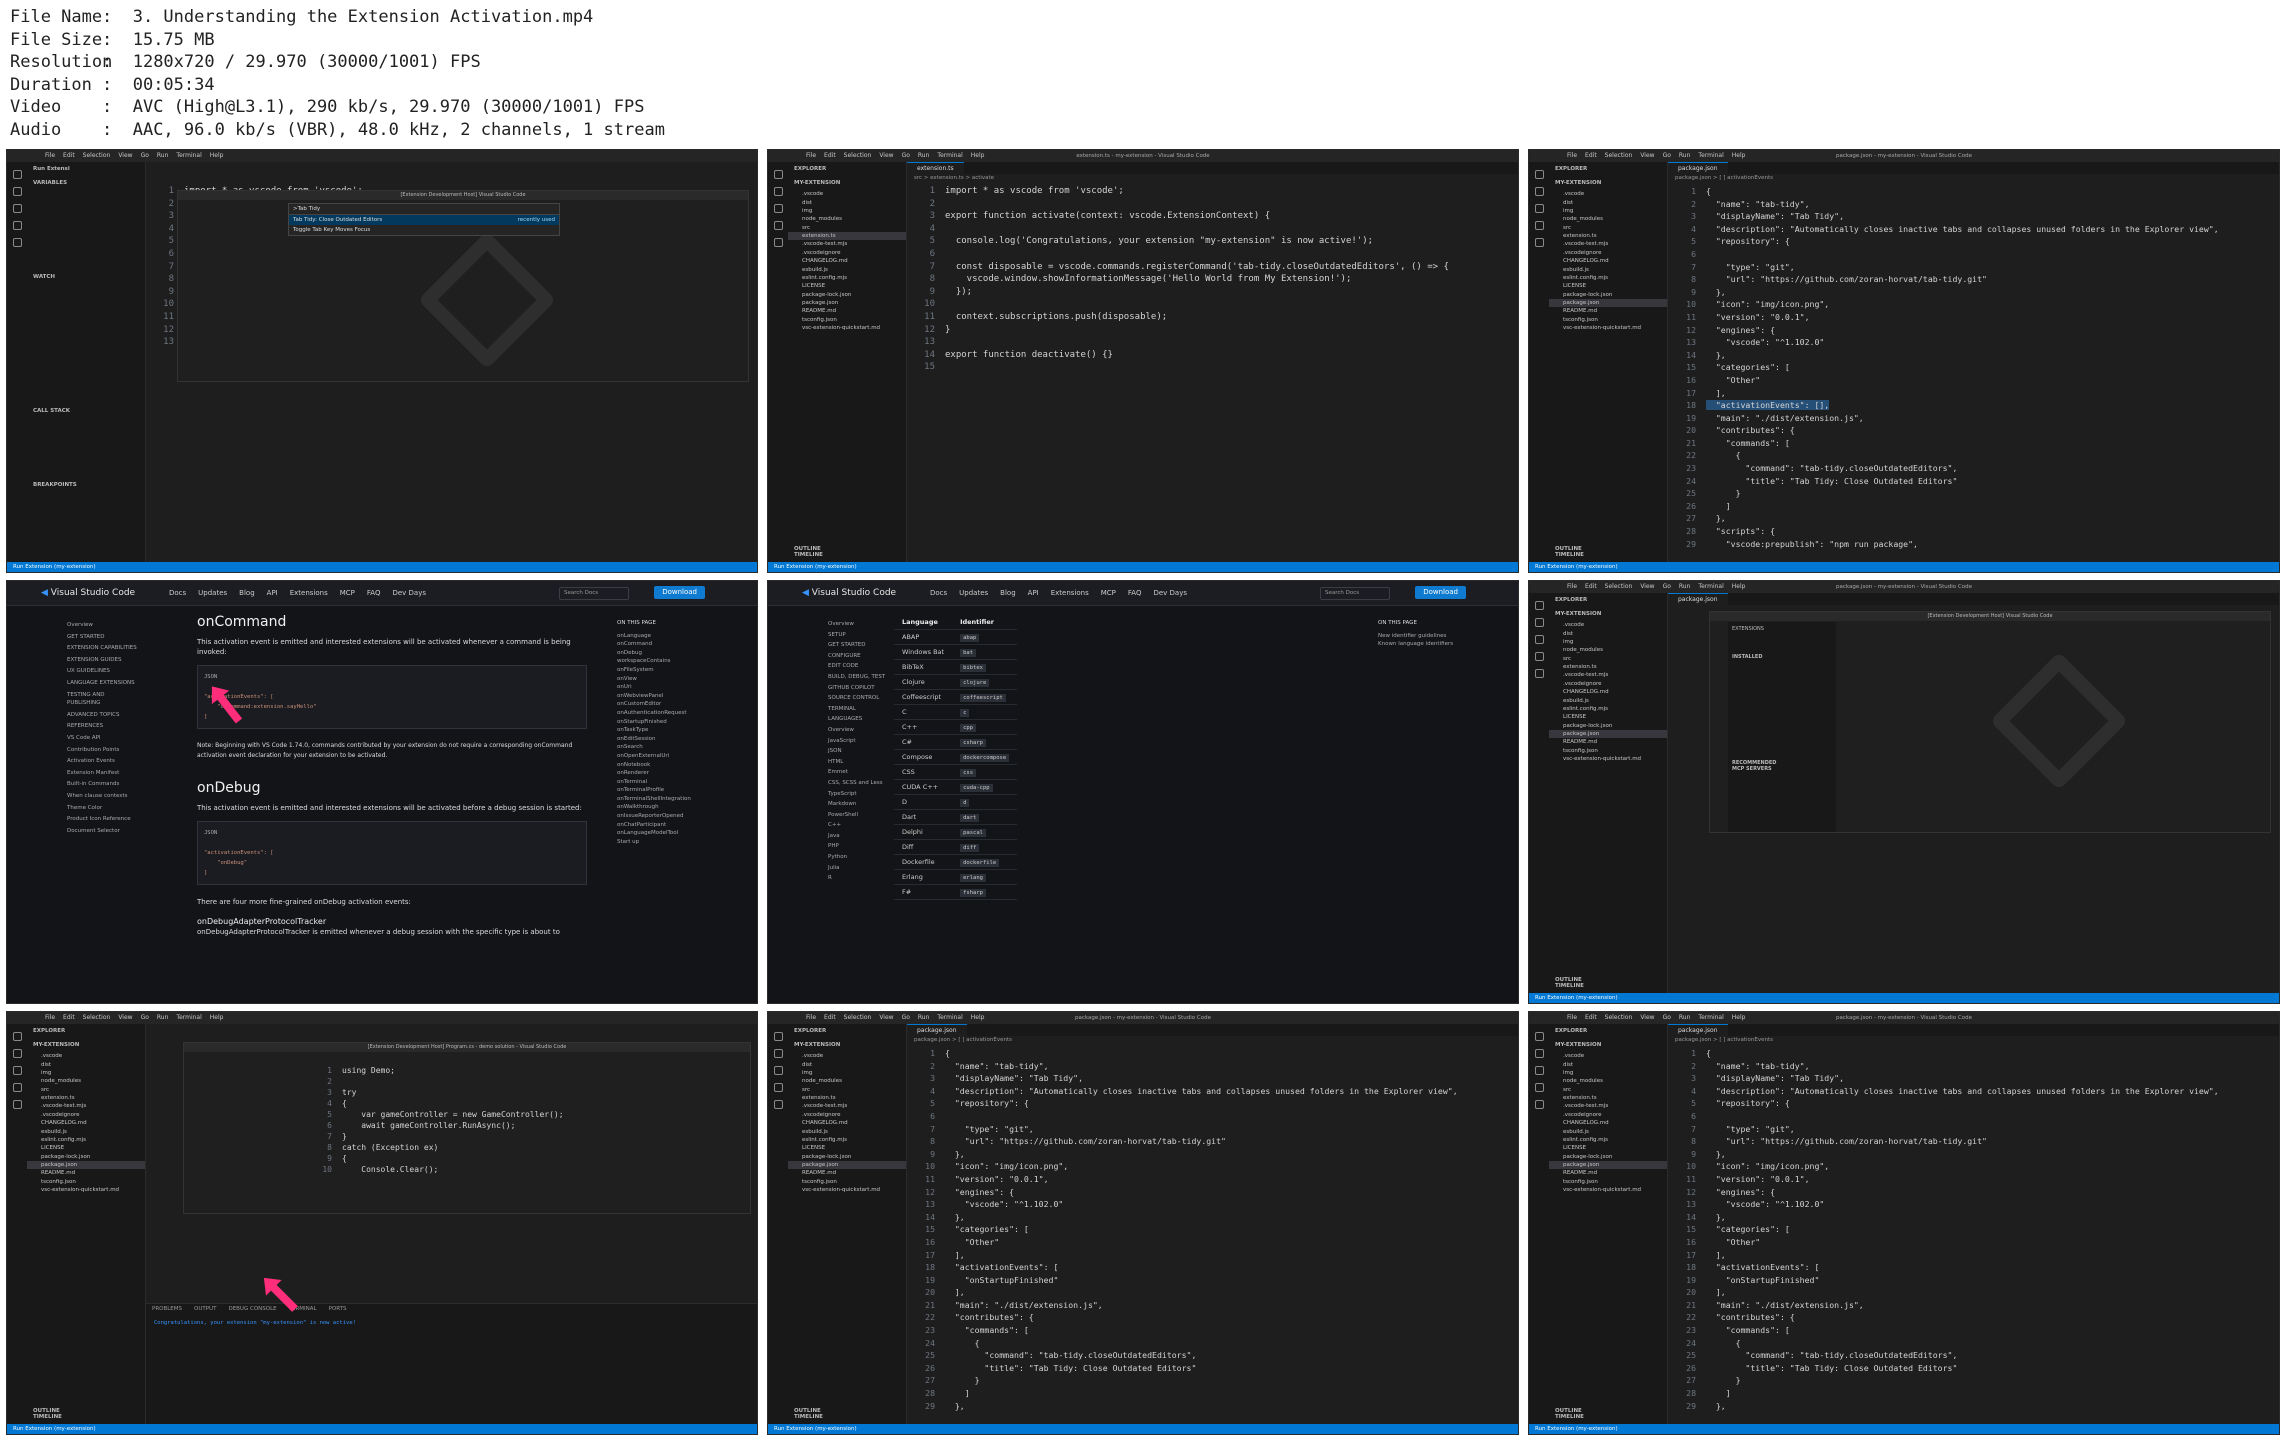  What do you see at coordinates (863, 657) in the screenshot?
I see `nav-link: CONFIGURE` at bounding box center [863, 657].